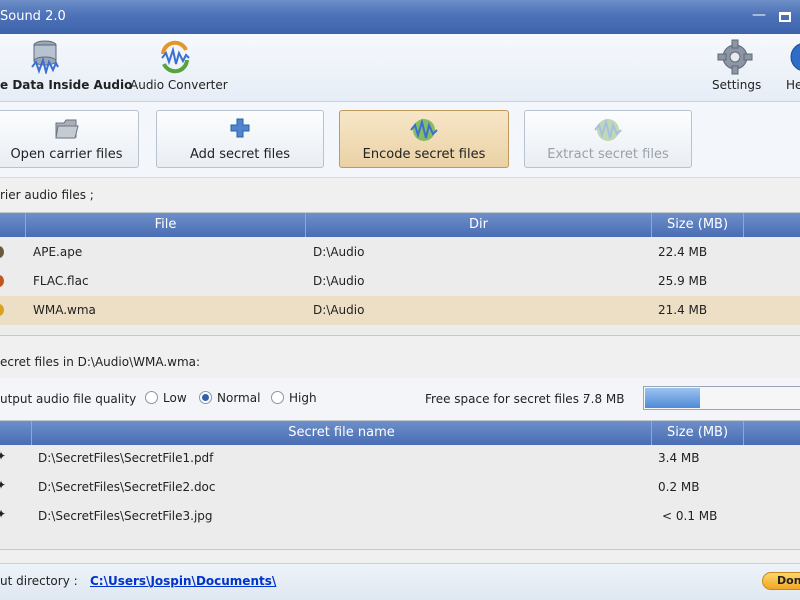  I want to click on secret-table-header: Secret file name Size (MB), so click(400, 433).